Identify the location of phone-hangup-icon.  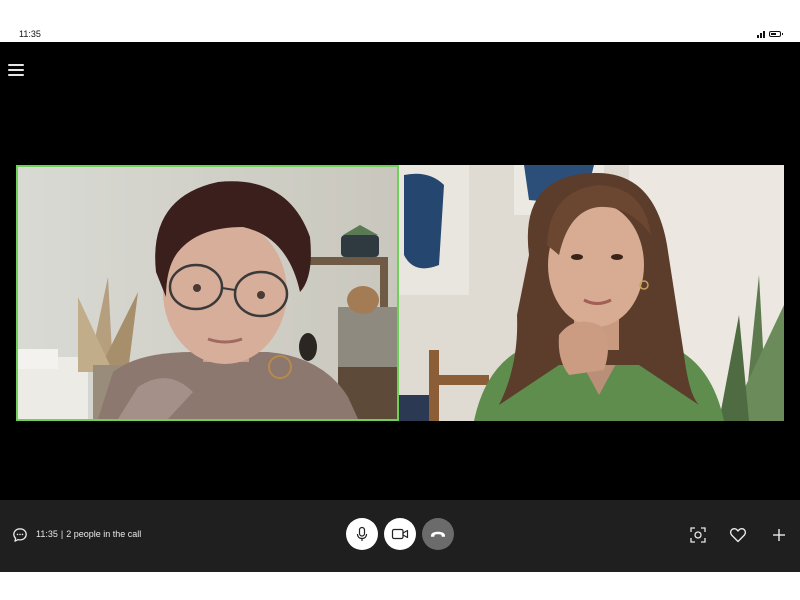
(438, 534).